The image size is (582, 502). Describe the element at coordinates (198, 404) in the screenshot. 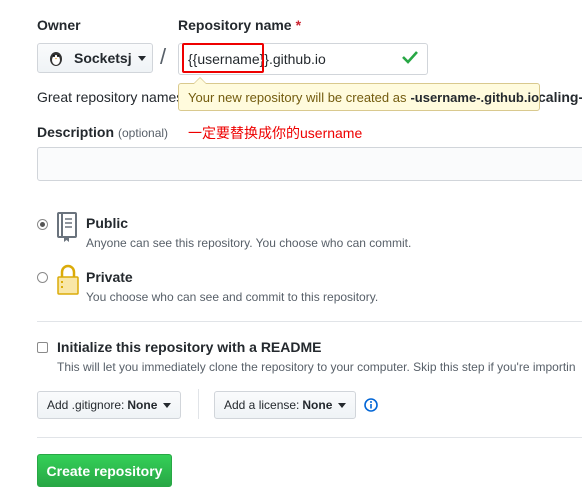

I see `vertical-divider` at that location.